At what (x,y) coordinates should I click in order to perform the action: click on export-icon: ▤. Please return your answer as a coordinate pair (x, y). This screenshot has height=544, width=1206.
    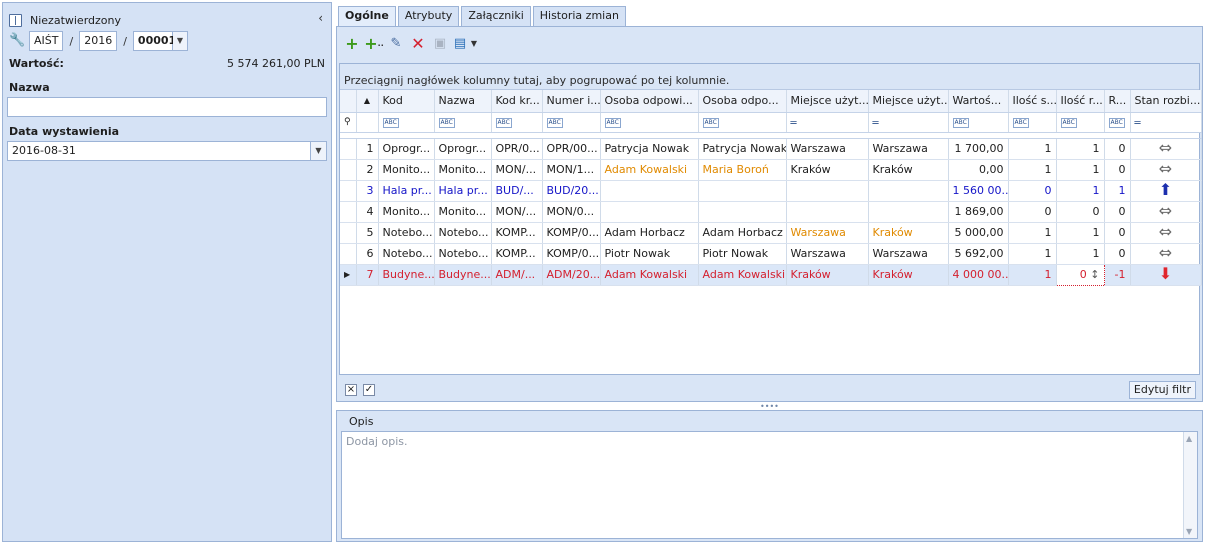
    Looking at the image, I should click on (460, 43).